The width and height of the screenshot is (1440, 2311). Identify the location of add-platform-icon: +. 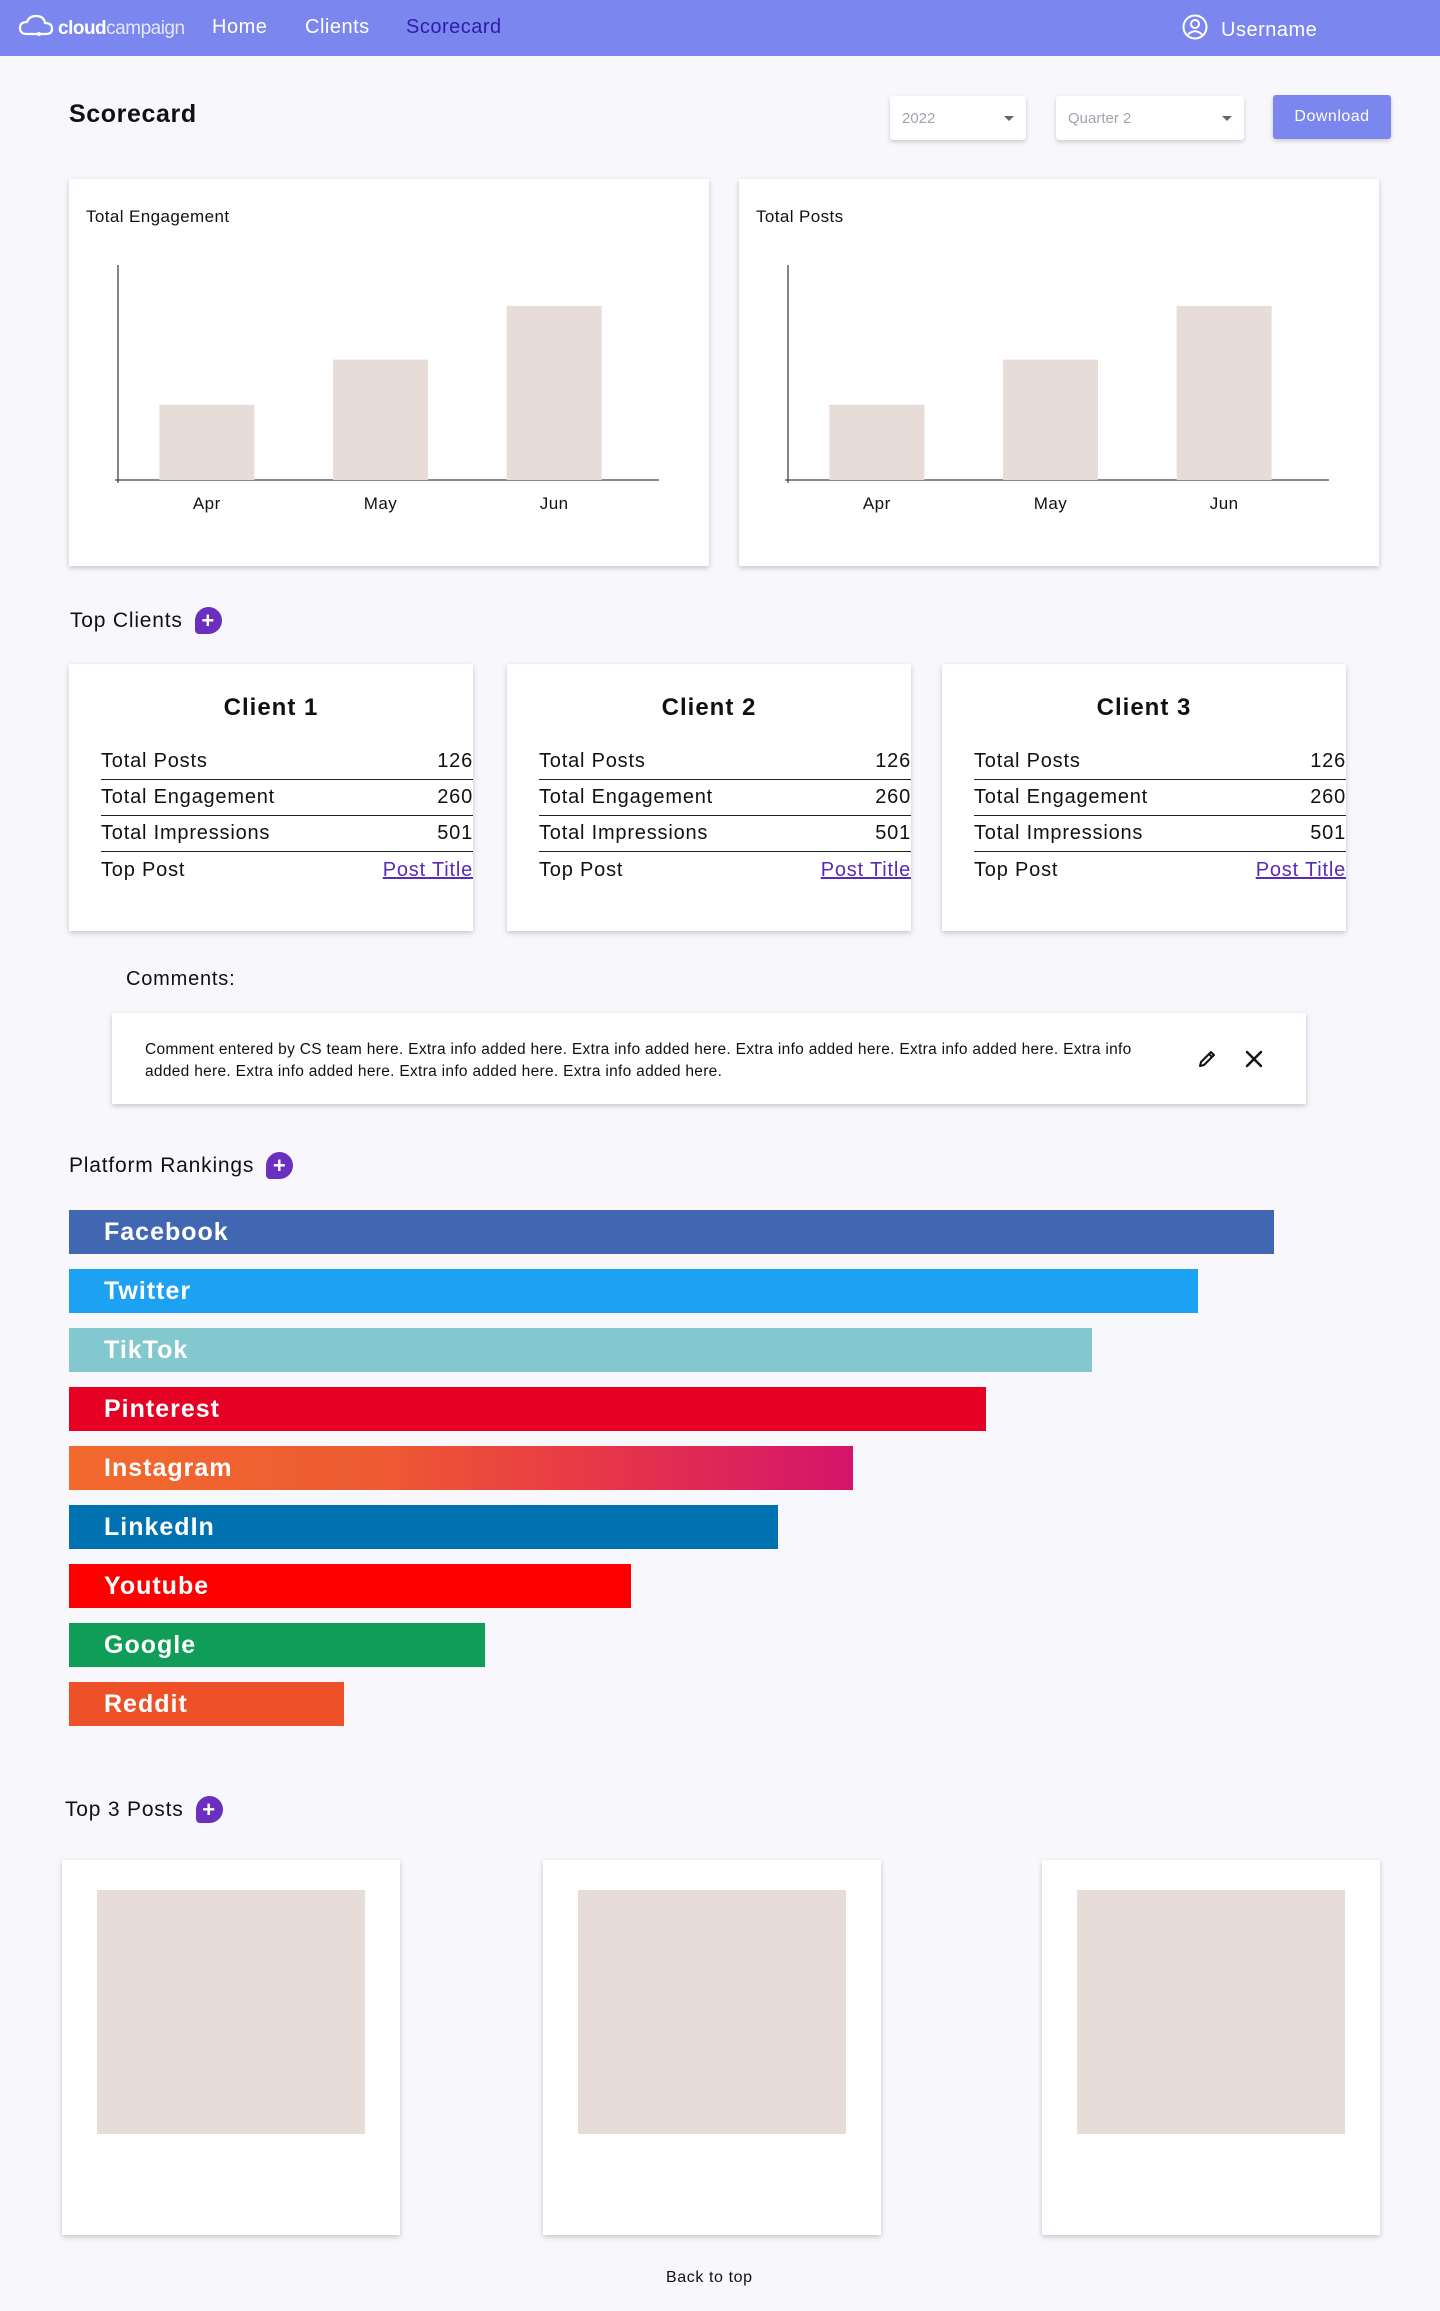
(280, 1165).